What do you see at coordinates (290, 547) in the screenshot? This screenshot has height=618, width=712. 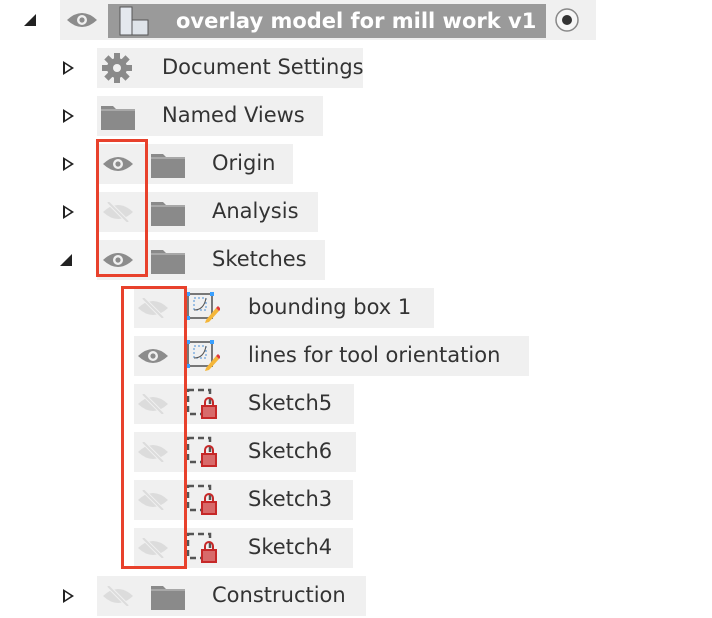 I see `item-label: Sketch4` at bounding box center [290, 547].